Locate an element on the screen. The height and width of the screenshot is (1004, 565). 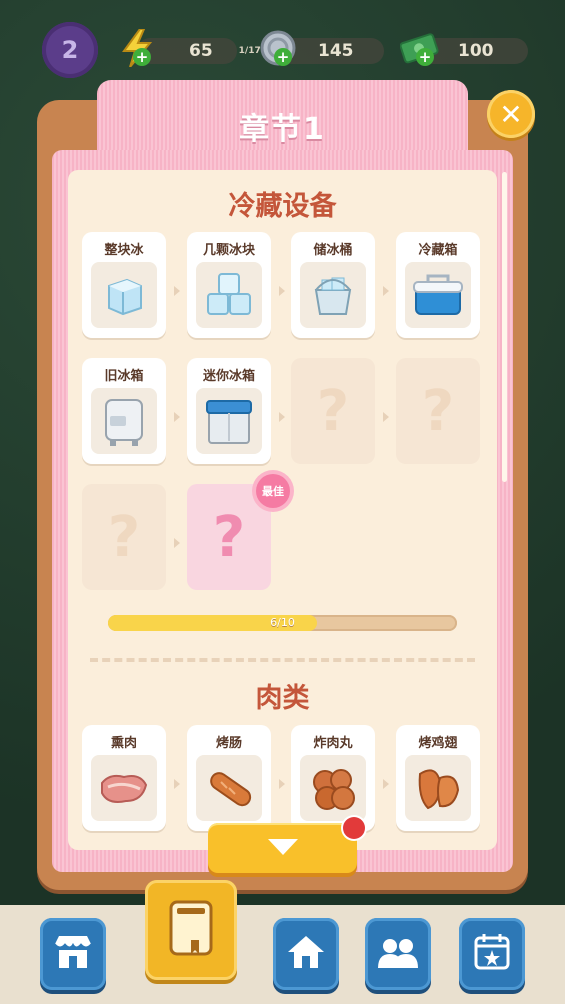
cash-value: 100 is located at coordinates (476, 51).